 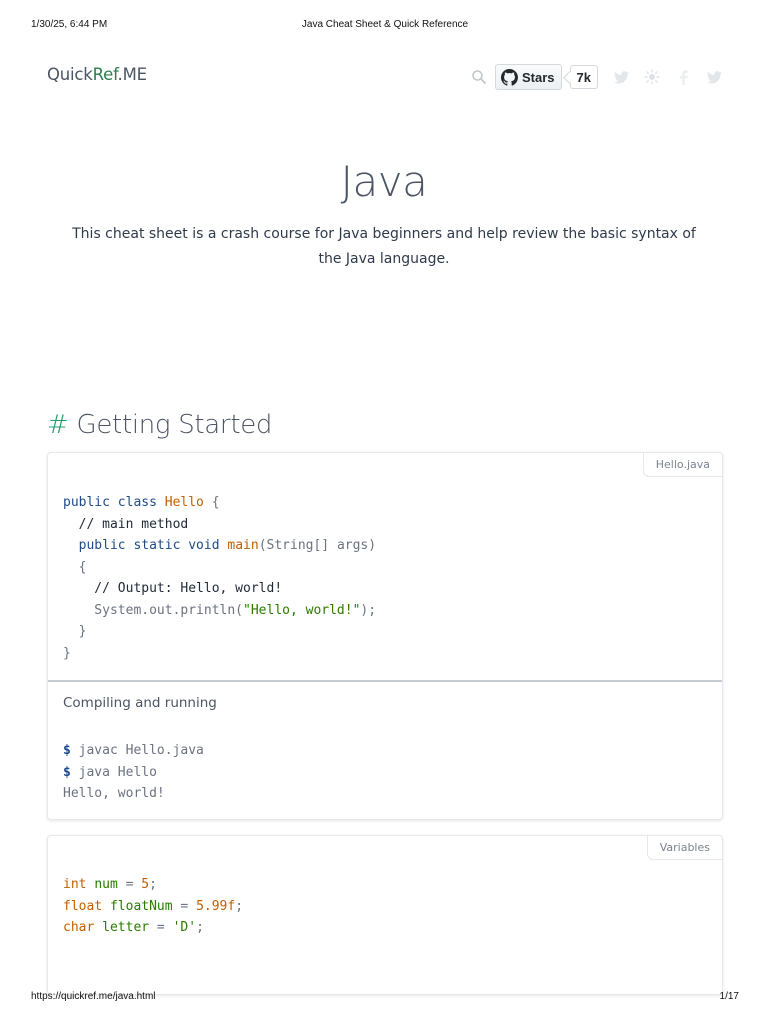 I want to click on search-icon, so click(x=479, y=77).